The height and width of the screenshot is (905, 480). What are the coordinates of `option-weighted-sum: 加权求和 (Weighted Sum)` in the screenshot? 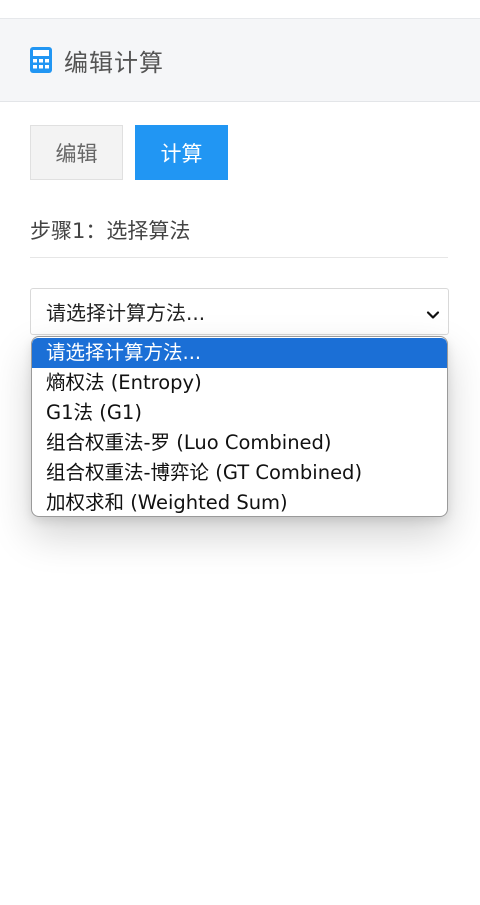 It's located at (239, 502).